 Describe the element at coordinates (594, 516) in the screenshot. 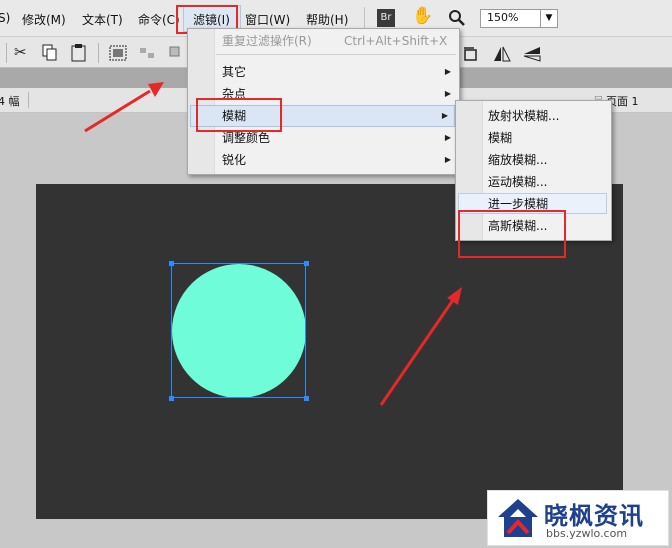

I see `watermark-title: 晓枫资讯` at that location.